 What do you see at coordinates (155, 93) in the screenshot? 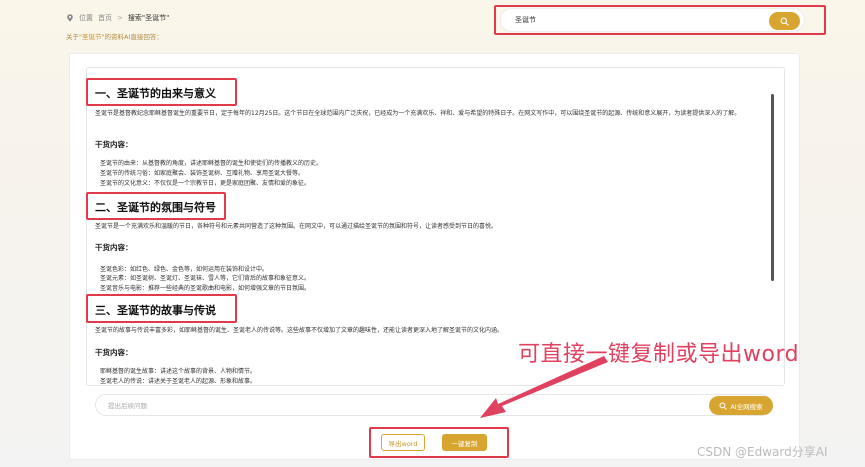
I see `section-heading: 一、圣诞节的由来与意义` at bounding box center [155, 93].